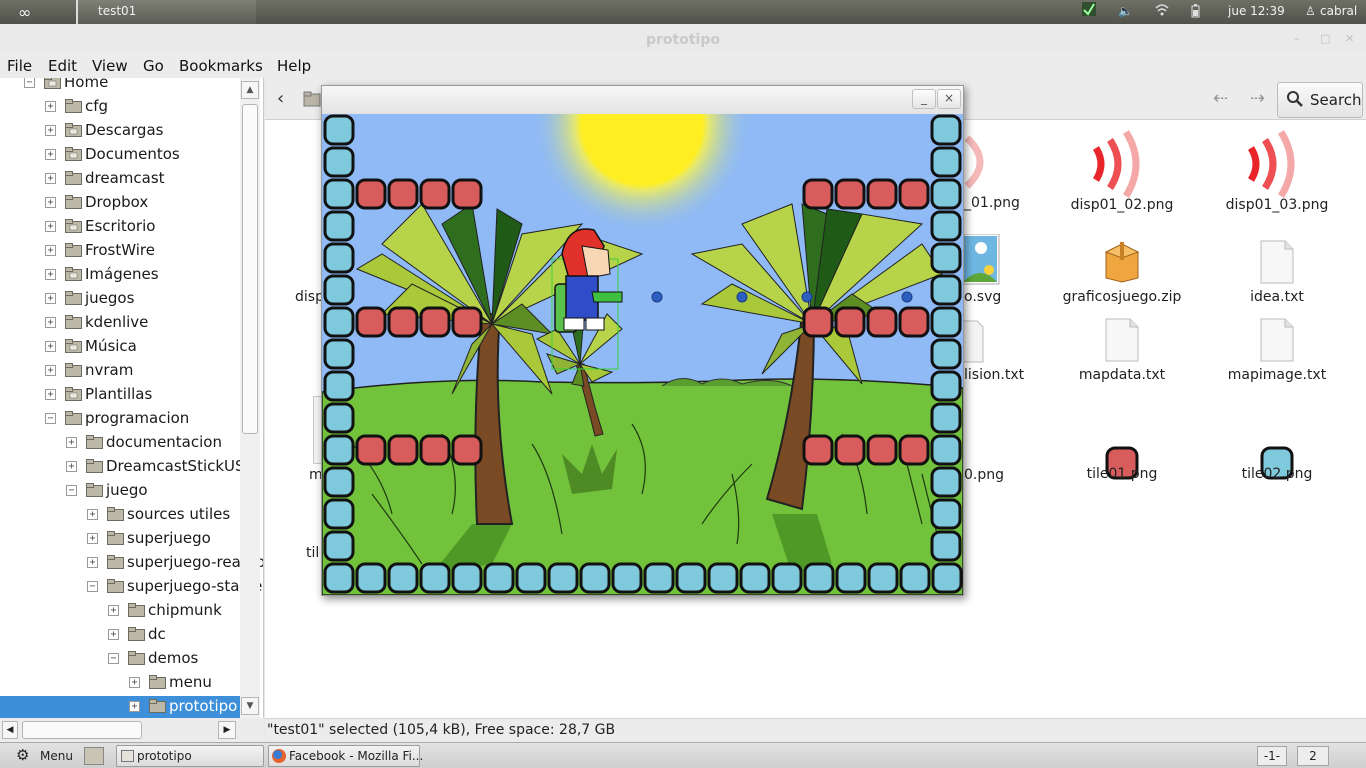 The width and height of the screenshot is (1366, 768). I want to click on search-button: Search, so click(1320, 100).